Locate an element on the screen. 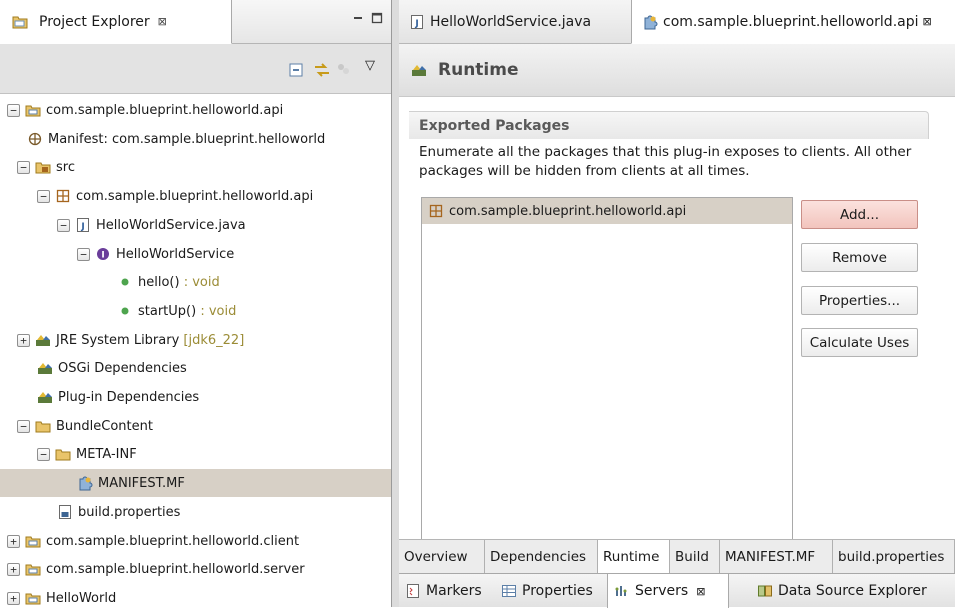  tree-item-label: src is located at coordinates (65, 167).